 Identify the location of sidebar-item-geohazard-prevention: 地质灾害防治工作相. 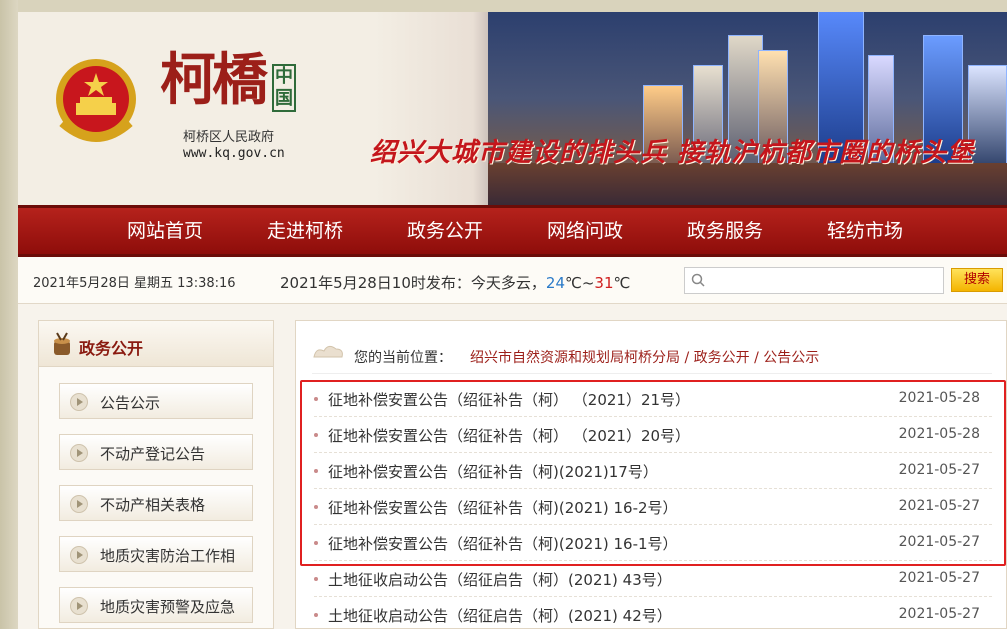
(156, 554).